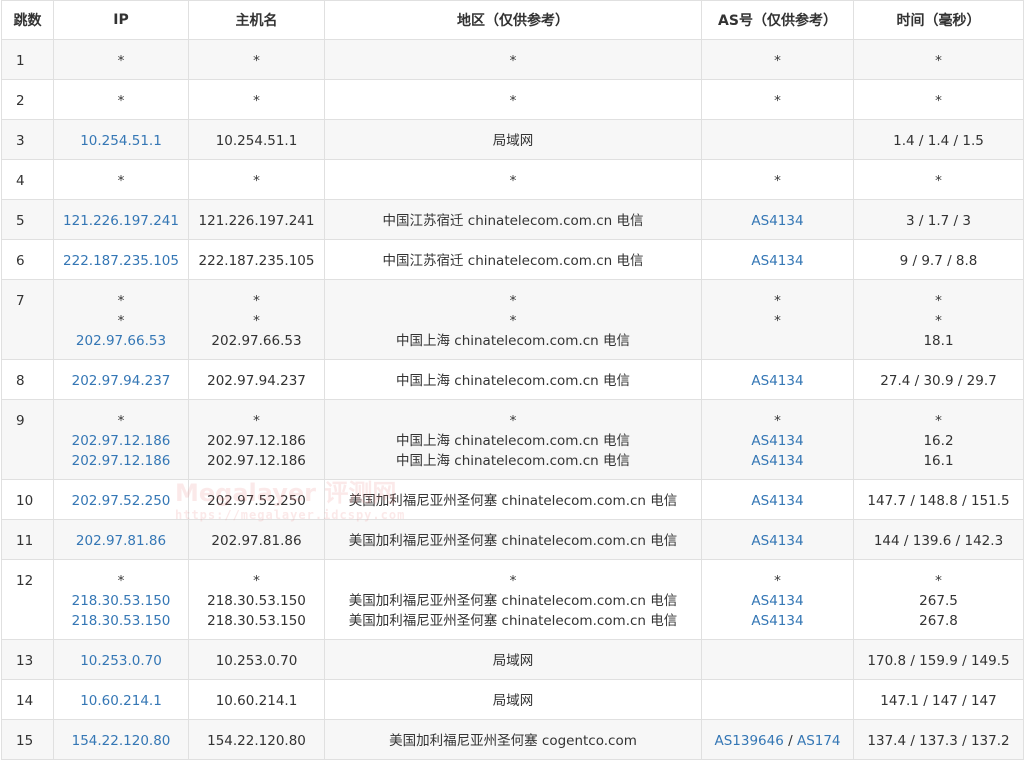 Image resolution: width=1024 pixels, height=760 pixels. I want to click on host-cell: 202.97.52.250, so click(256, 499).